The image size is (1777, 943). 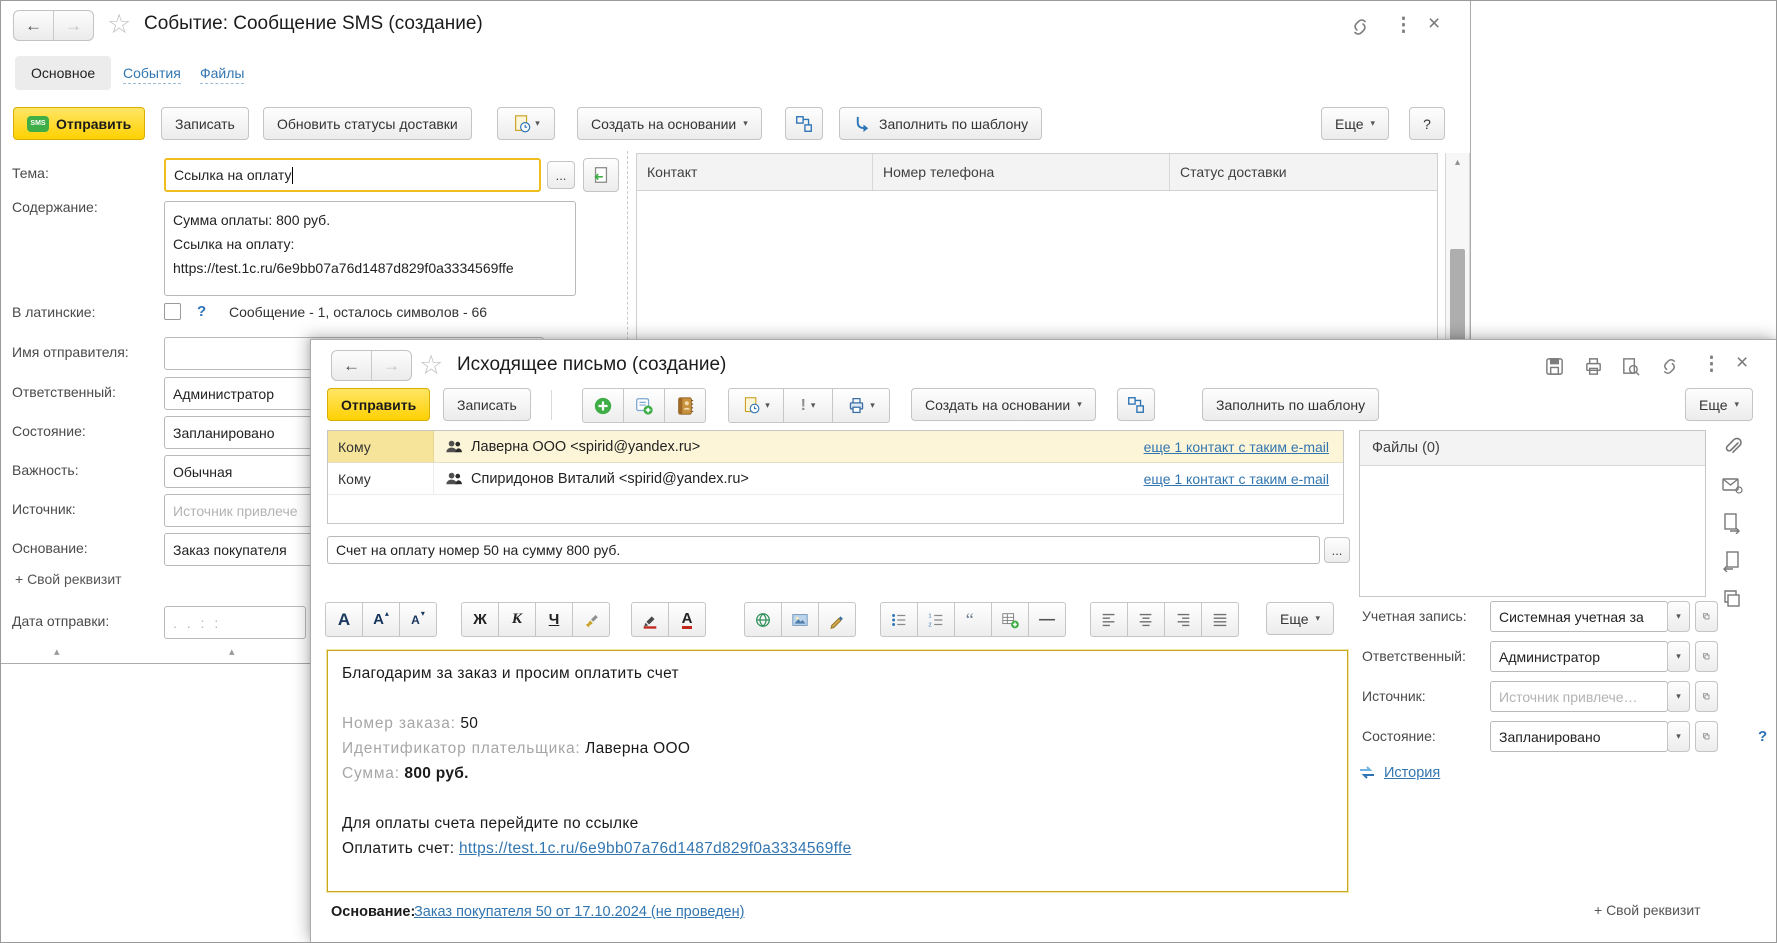 I want to click on source-open-button, so click(x=1706, y=696).